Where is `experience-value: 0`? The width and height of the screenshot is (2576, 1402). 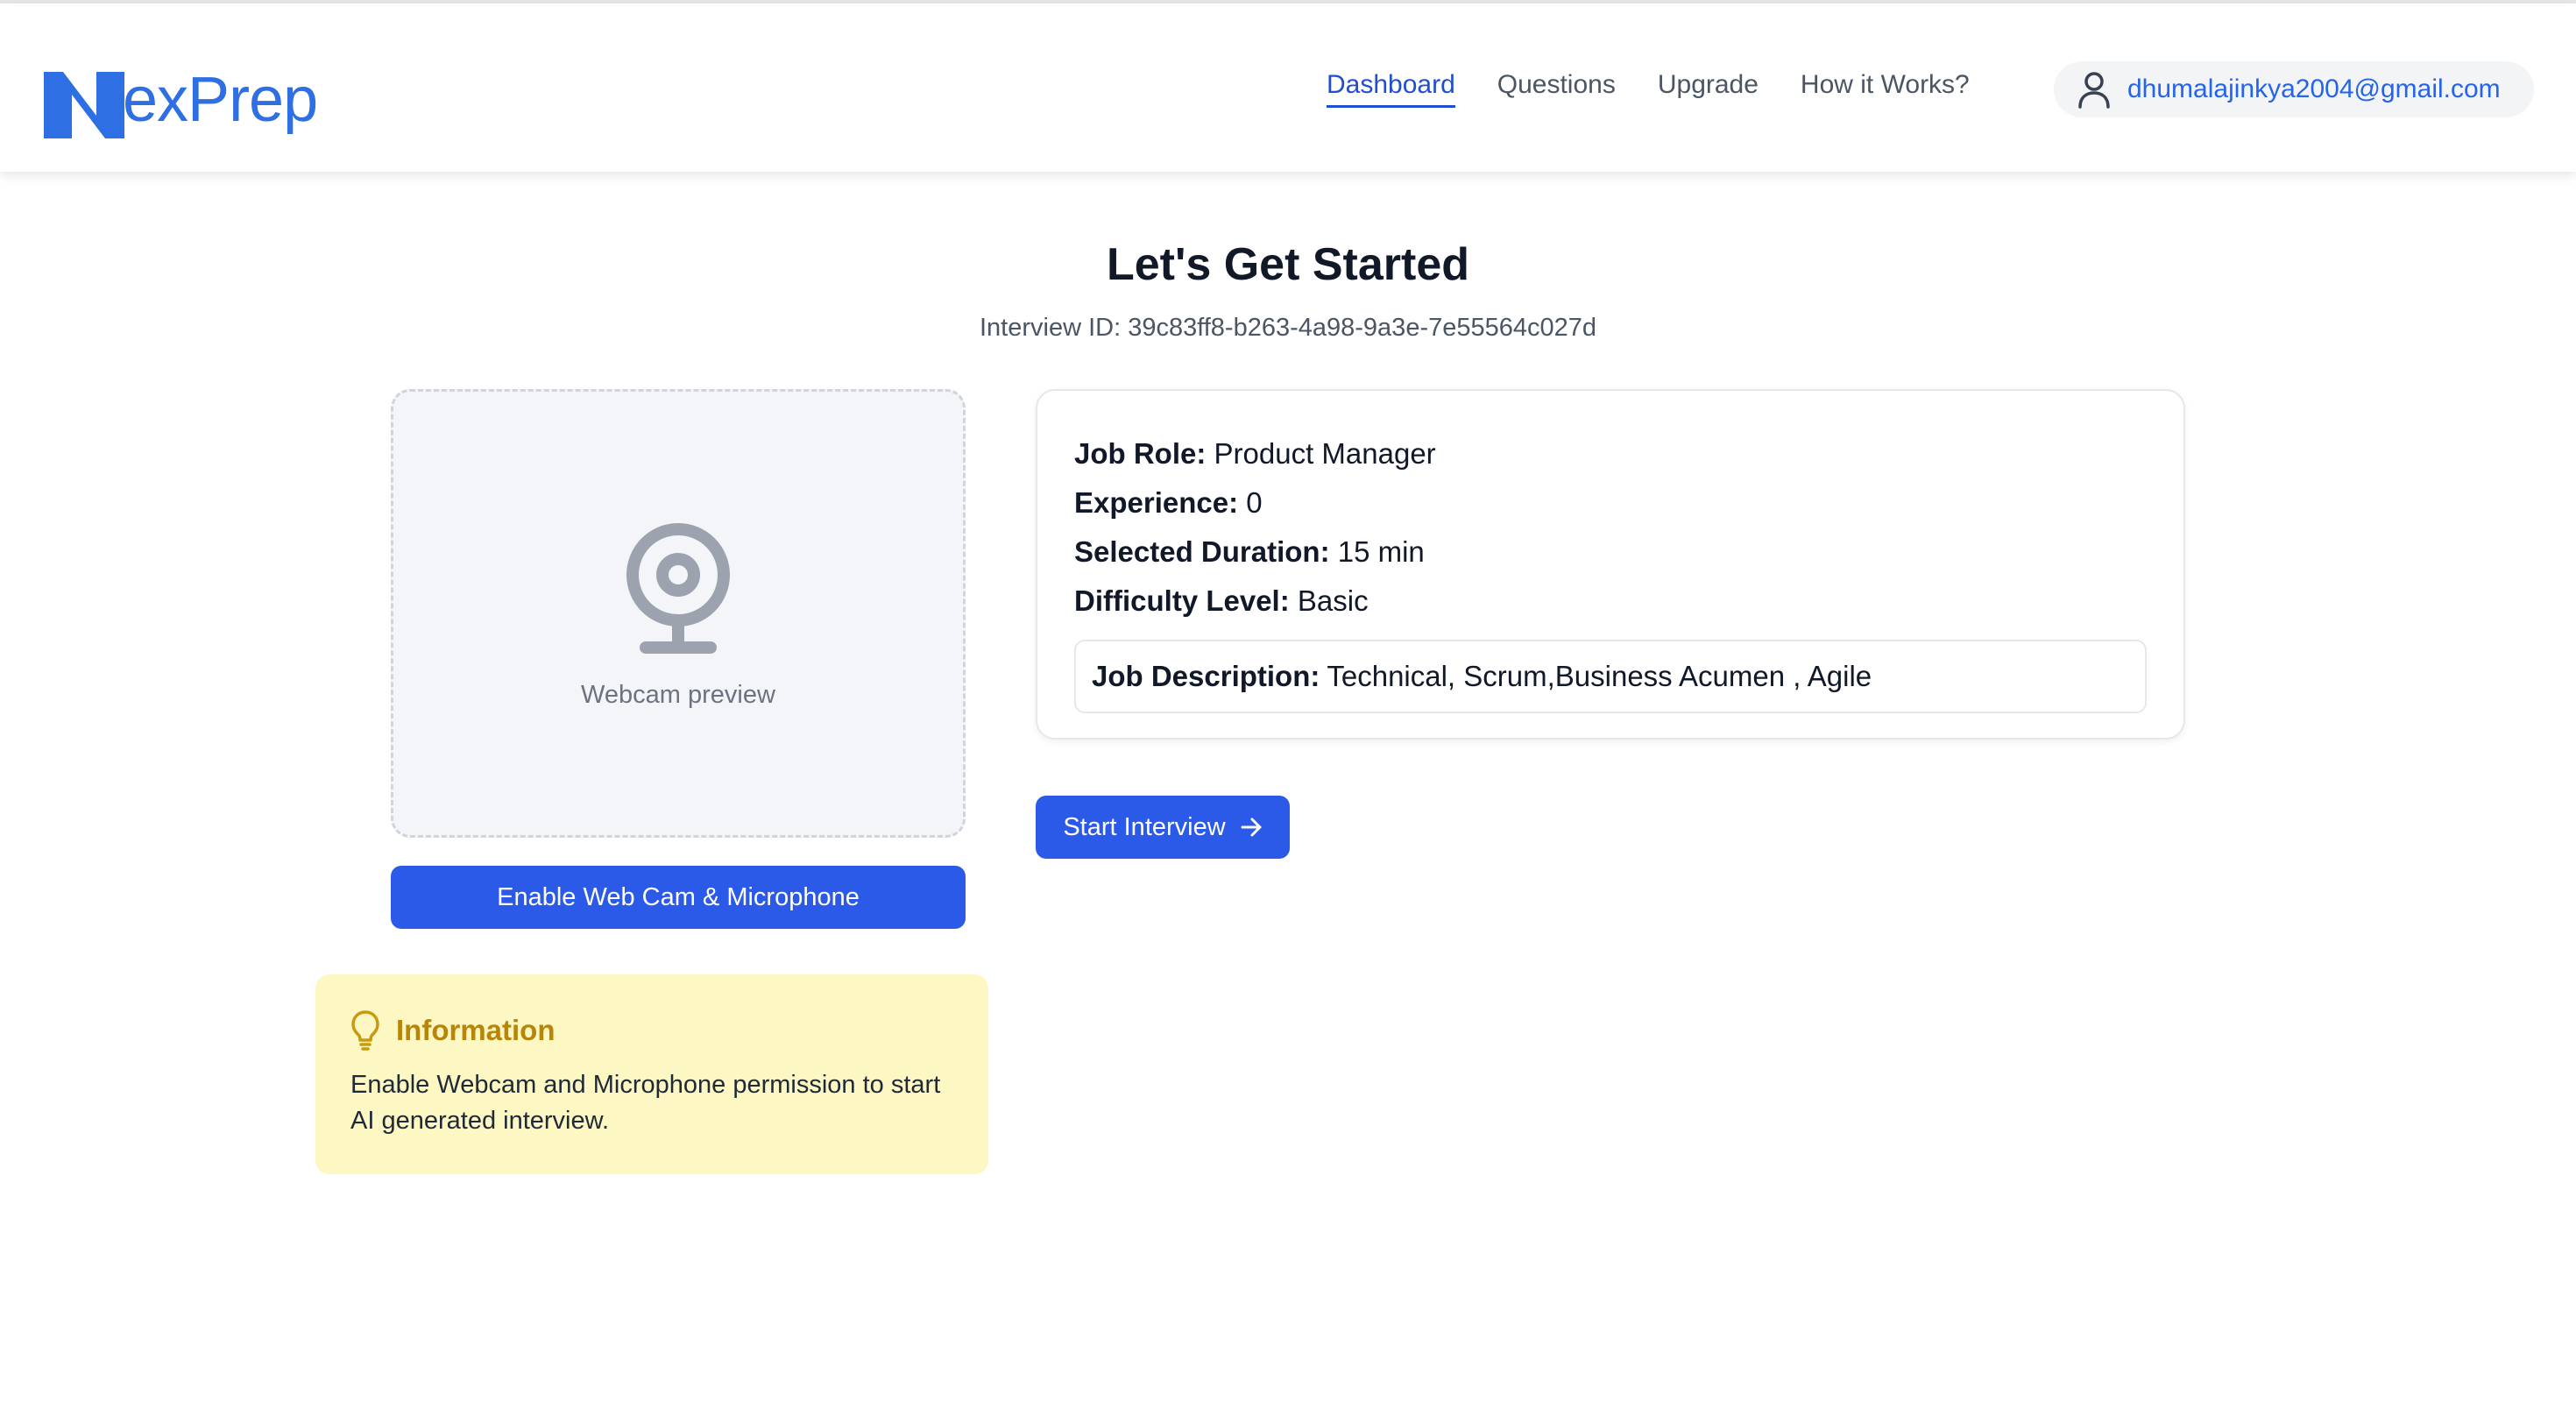 experience-value: 0 is located at coordinates (1254, 502).